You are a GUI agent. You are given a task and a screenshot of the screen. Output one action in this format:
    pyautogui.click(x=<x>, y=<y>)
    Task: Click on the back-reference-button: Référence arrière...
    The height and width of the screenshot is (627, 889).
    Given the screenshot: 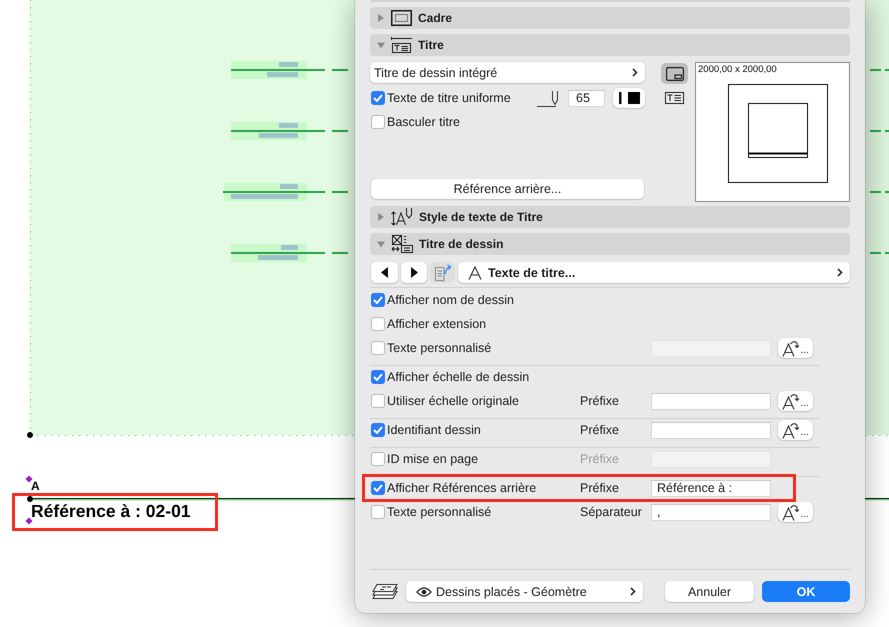 What is the action you would take?
    pyautogui.click(x=507, y=189)
    